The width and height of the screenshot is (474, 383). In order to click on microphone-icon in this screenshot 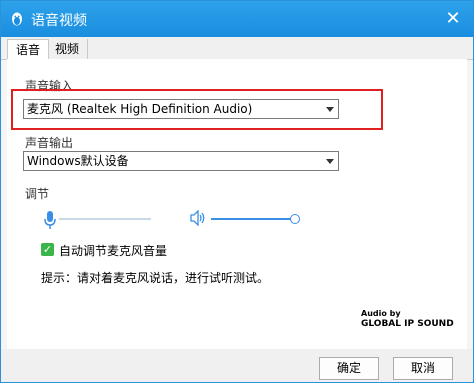, I will do `click(50, 222)`.